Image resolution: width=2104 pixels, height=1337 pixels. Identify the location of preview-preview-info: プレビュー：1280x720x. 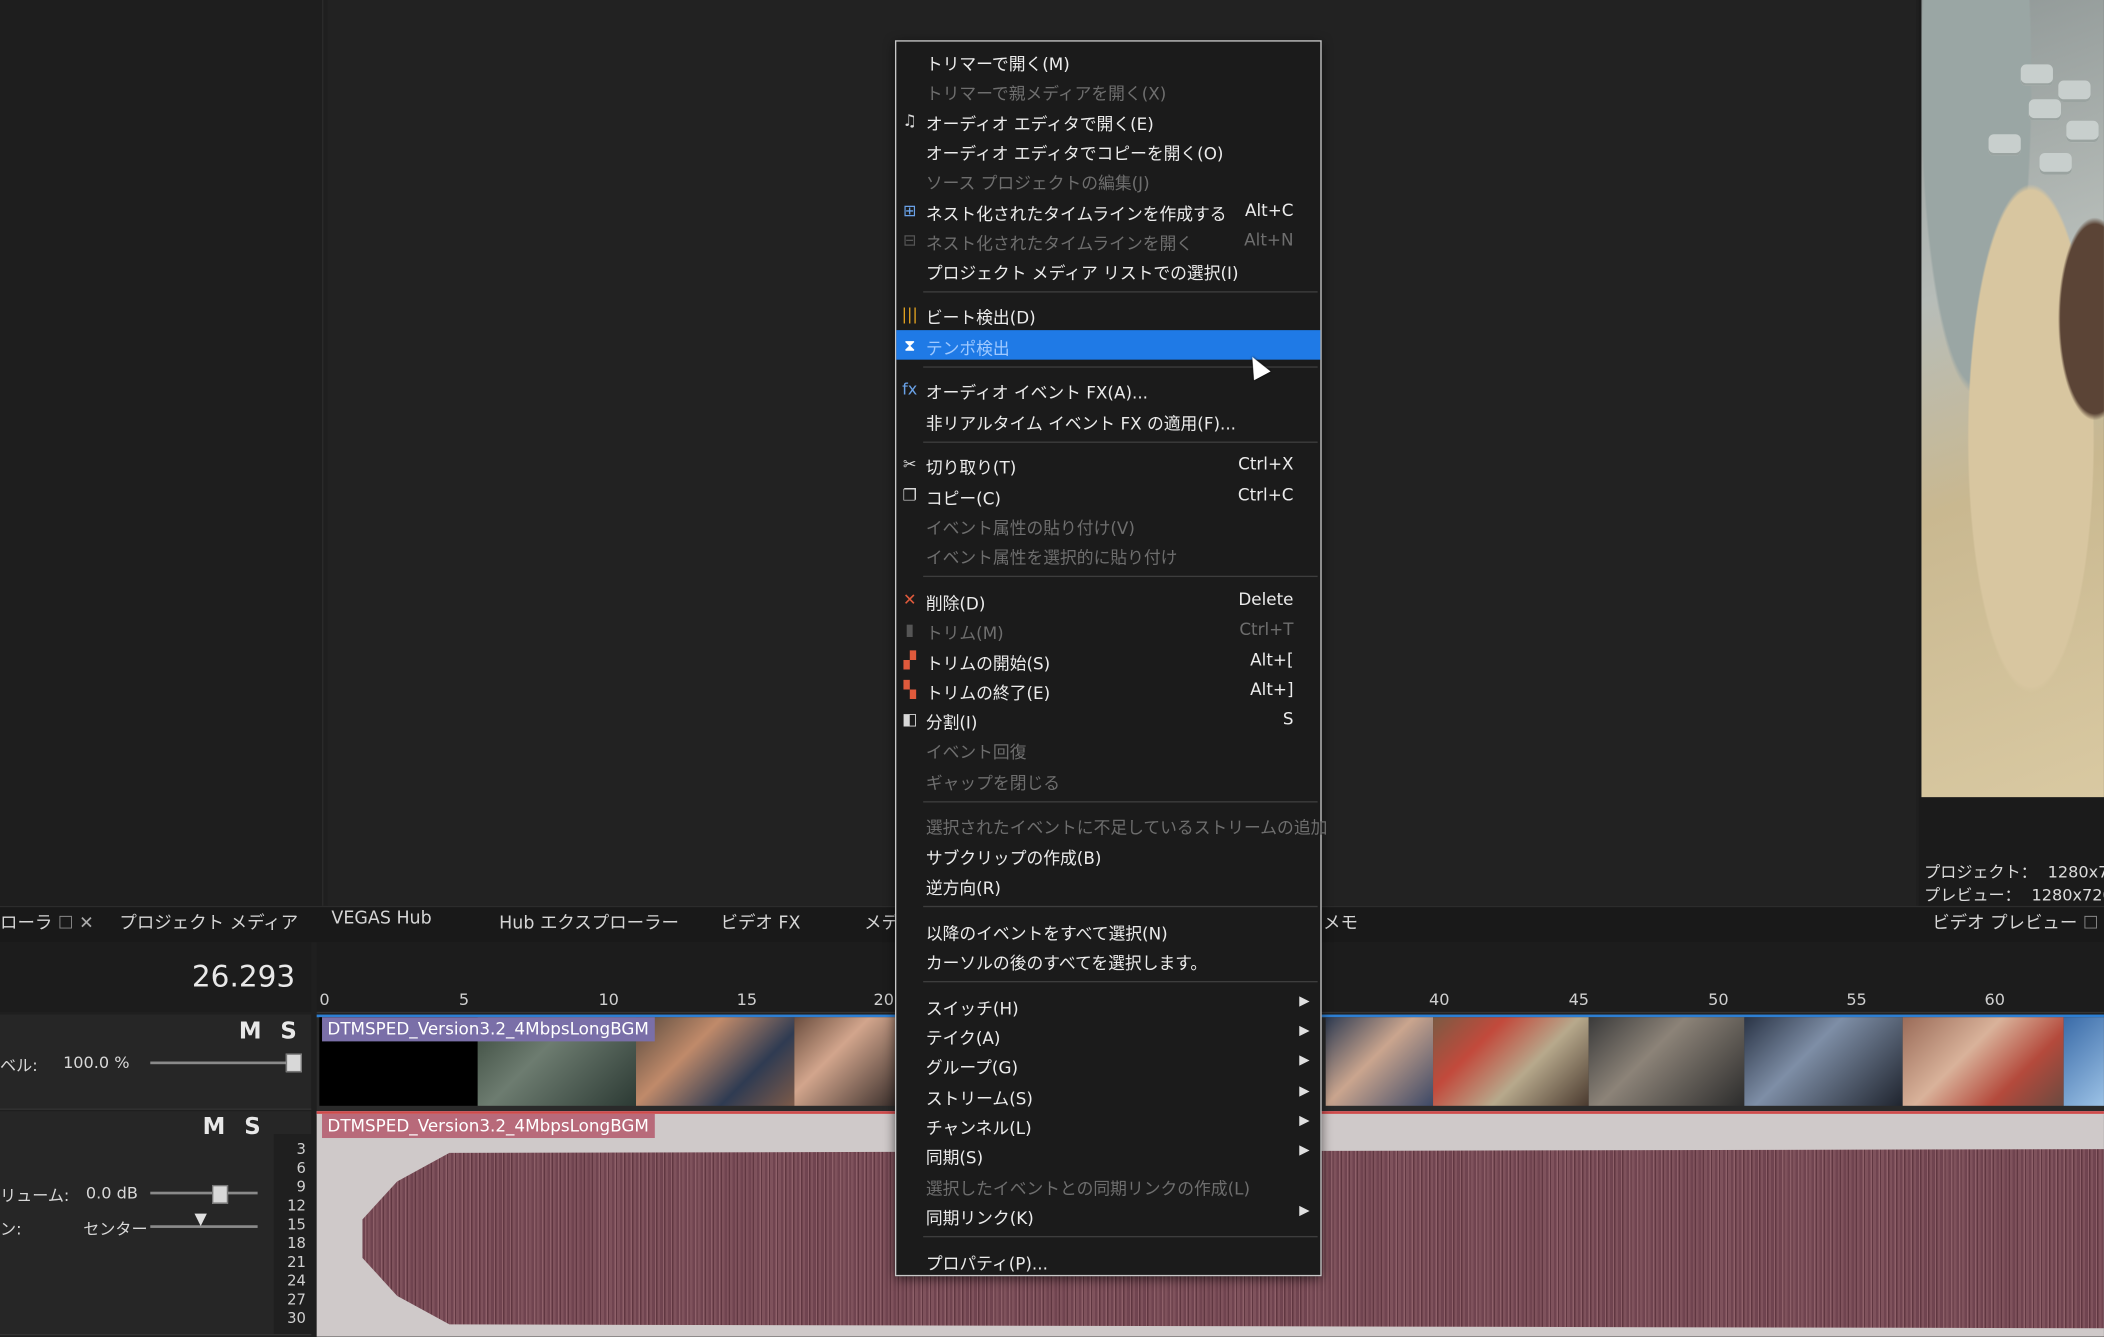
(2014, 895).